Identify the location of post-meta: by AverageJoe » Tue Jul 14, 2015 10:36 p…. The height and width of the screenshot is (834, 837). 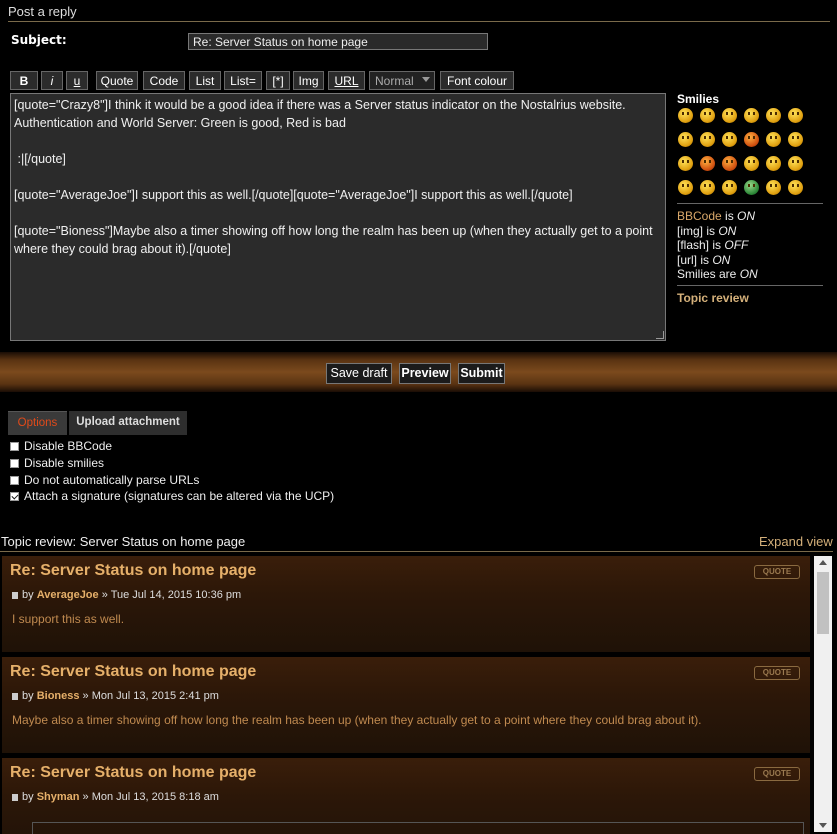
(126, 595).